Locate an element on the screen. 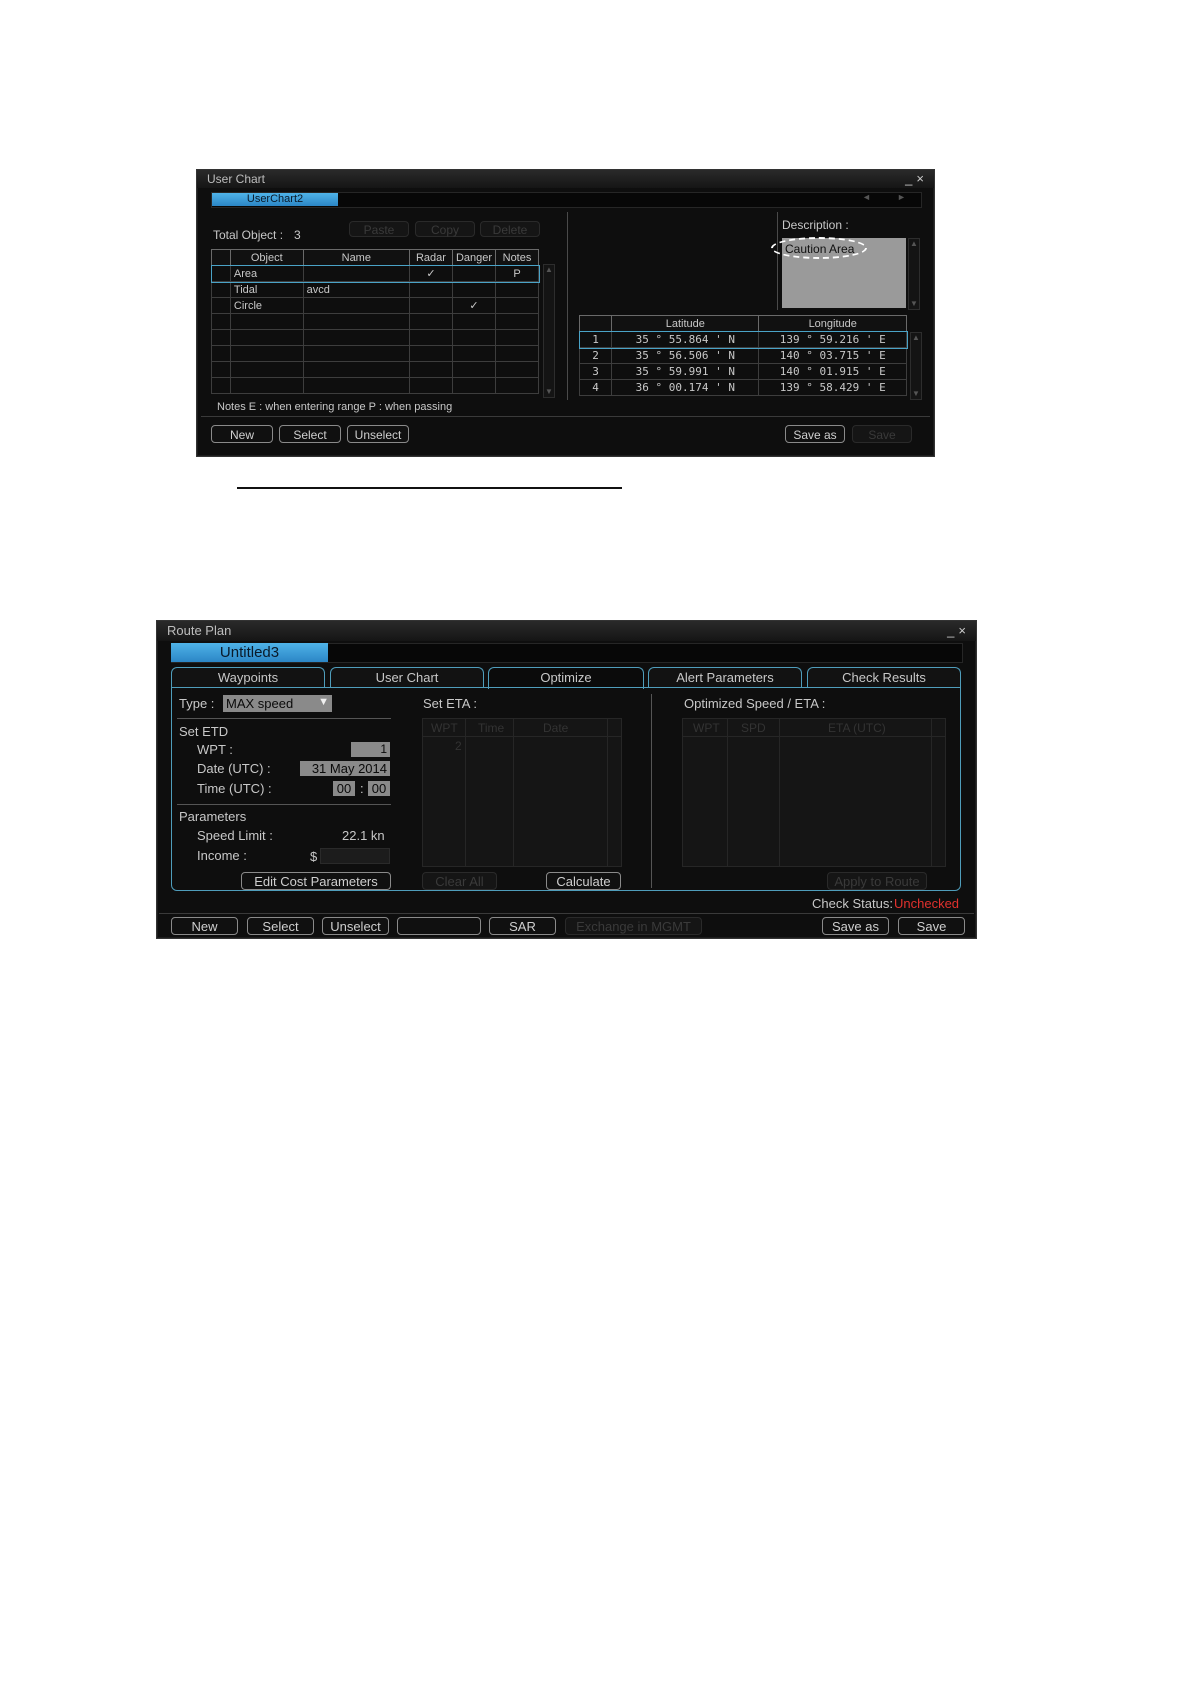  table-row: 2 35 ° 56.506 ' N 140 ° 03.715 ' E is located at coordinates (742, 355).